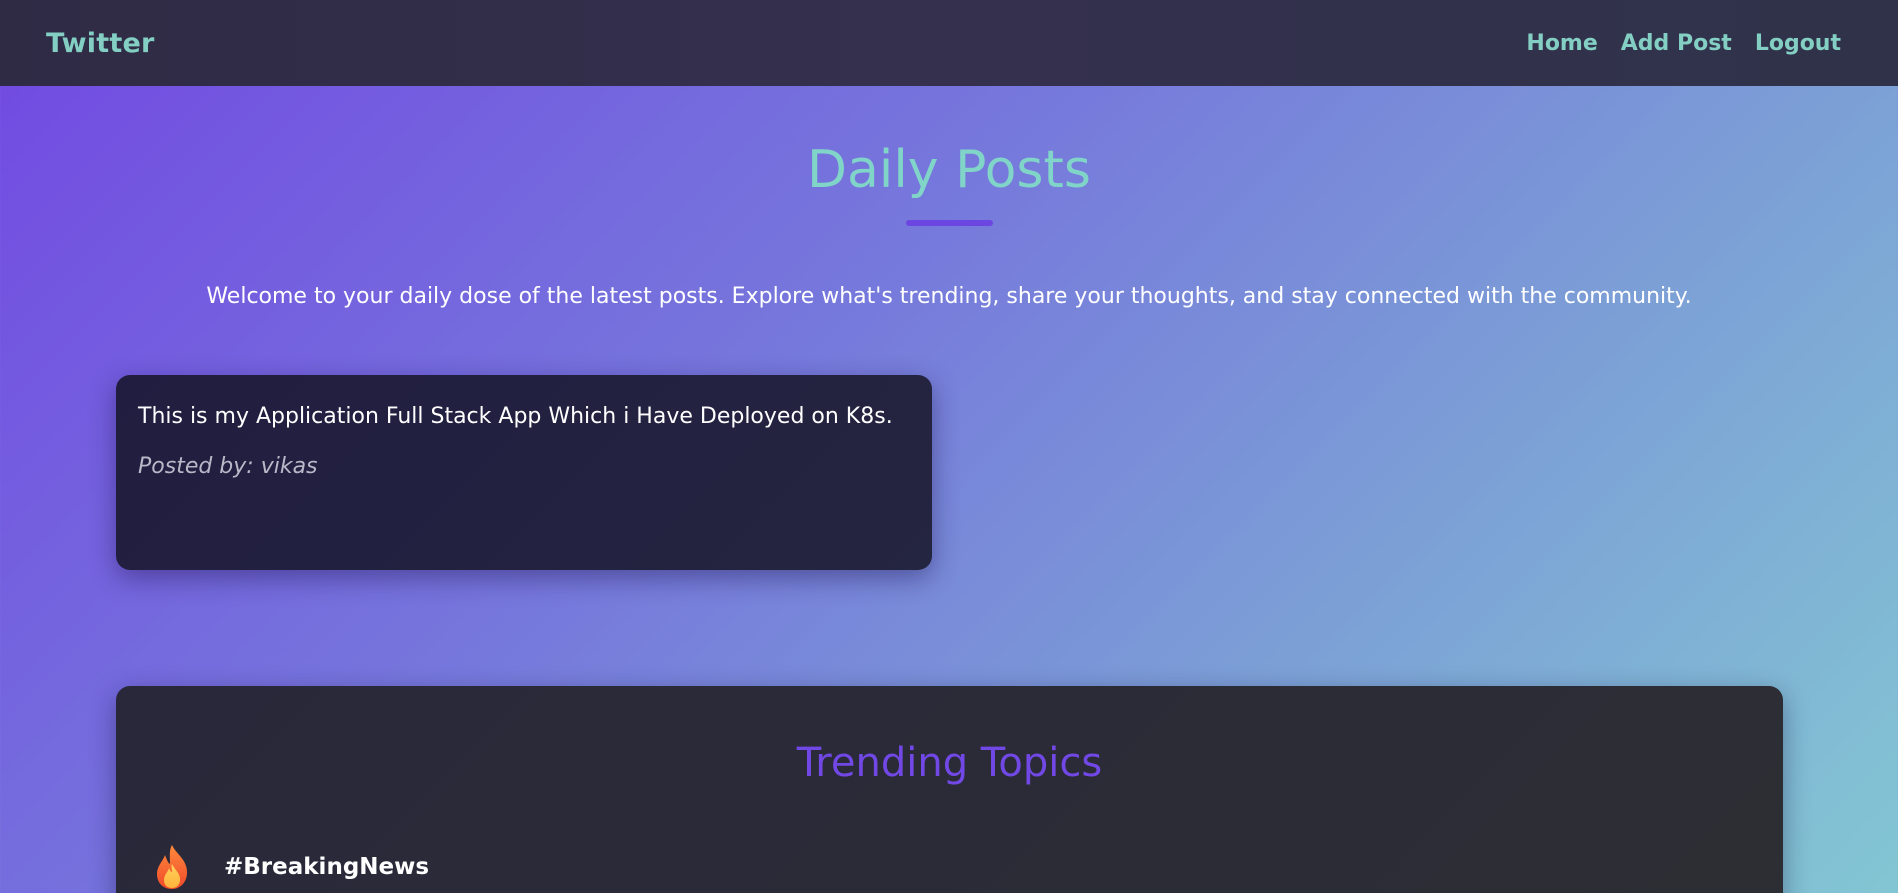  I want to click on fire-icon, so click(172, 867).